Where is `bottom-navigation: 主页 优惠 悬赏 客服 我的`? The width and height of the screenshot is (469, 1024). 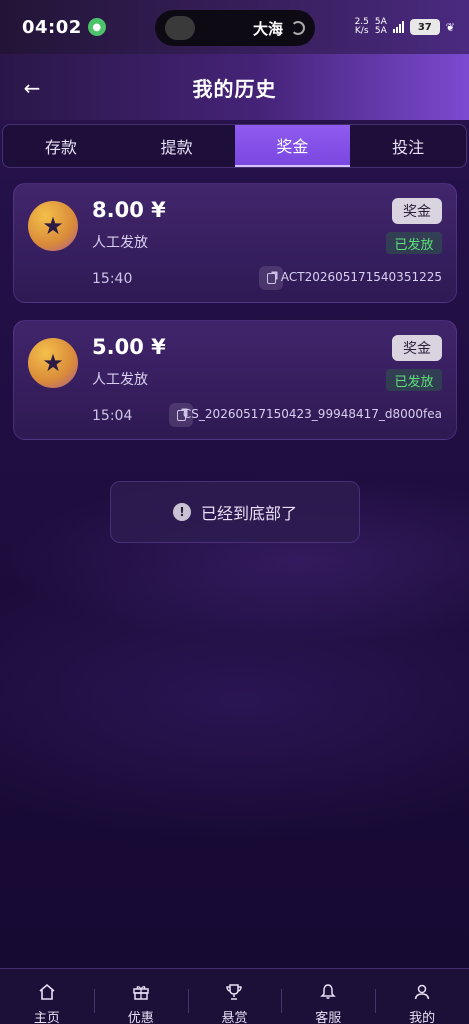 bottom-navigation: 主页 优惠 悬赏 客服 我的 is located at coordinates (234, 996).